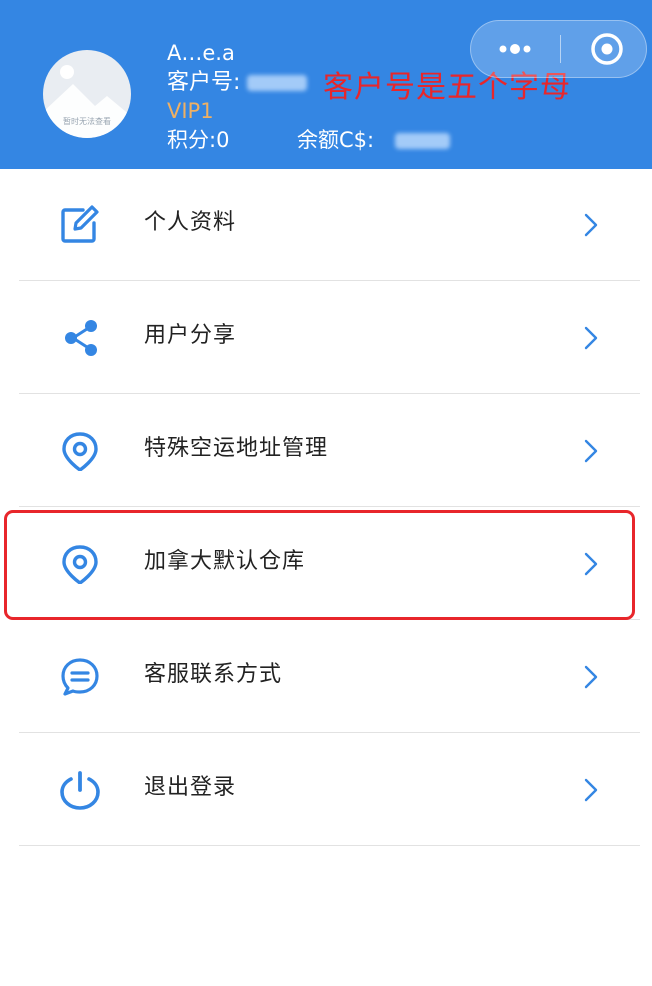 The width and height of the screenshot is (652, 986). What do you see at coordinates (87, 94) in the screenshot?
I see `avatar: 暂时无法查看` at bounding box center [87, 94].